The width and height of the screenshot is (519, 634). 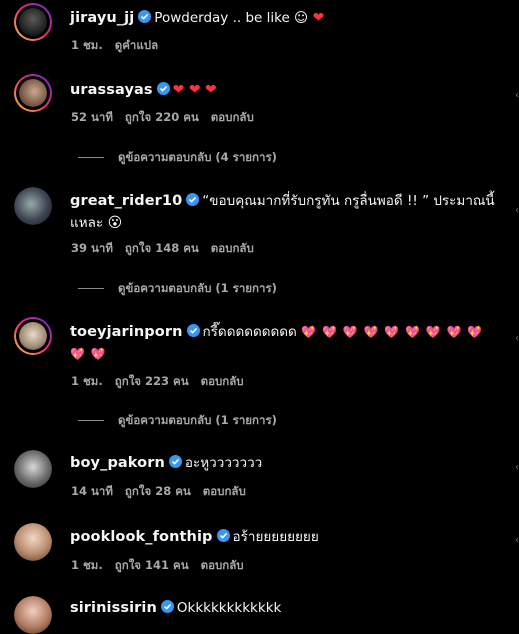 What do you see at coordinates (117, 463) in the screenshot?
I see `username: boy_pakorn` at bounding box center [117, 463].